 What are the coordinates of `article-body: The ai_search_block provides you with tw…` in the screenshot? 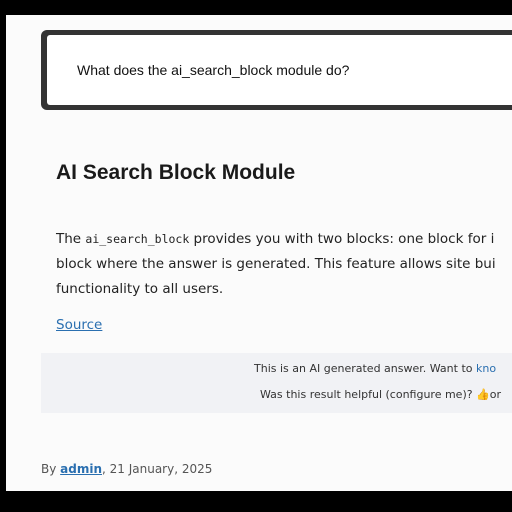 It's located at (284, 264).